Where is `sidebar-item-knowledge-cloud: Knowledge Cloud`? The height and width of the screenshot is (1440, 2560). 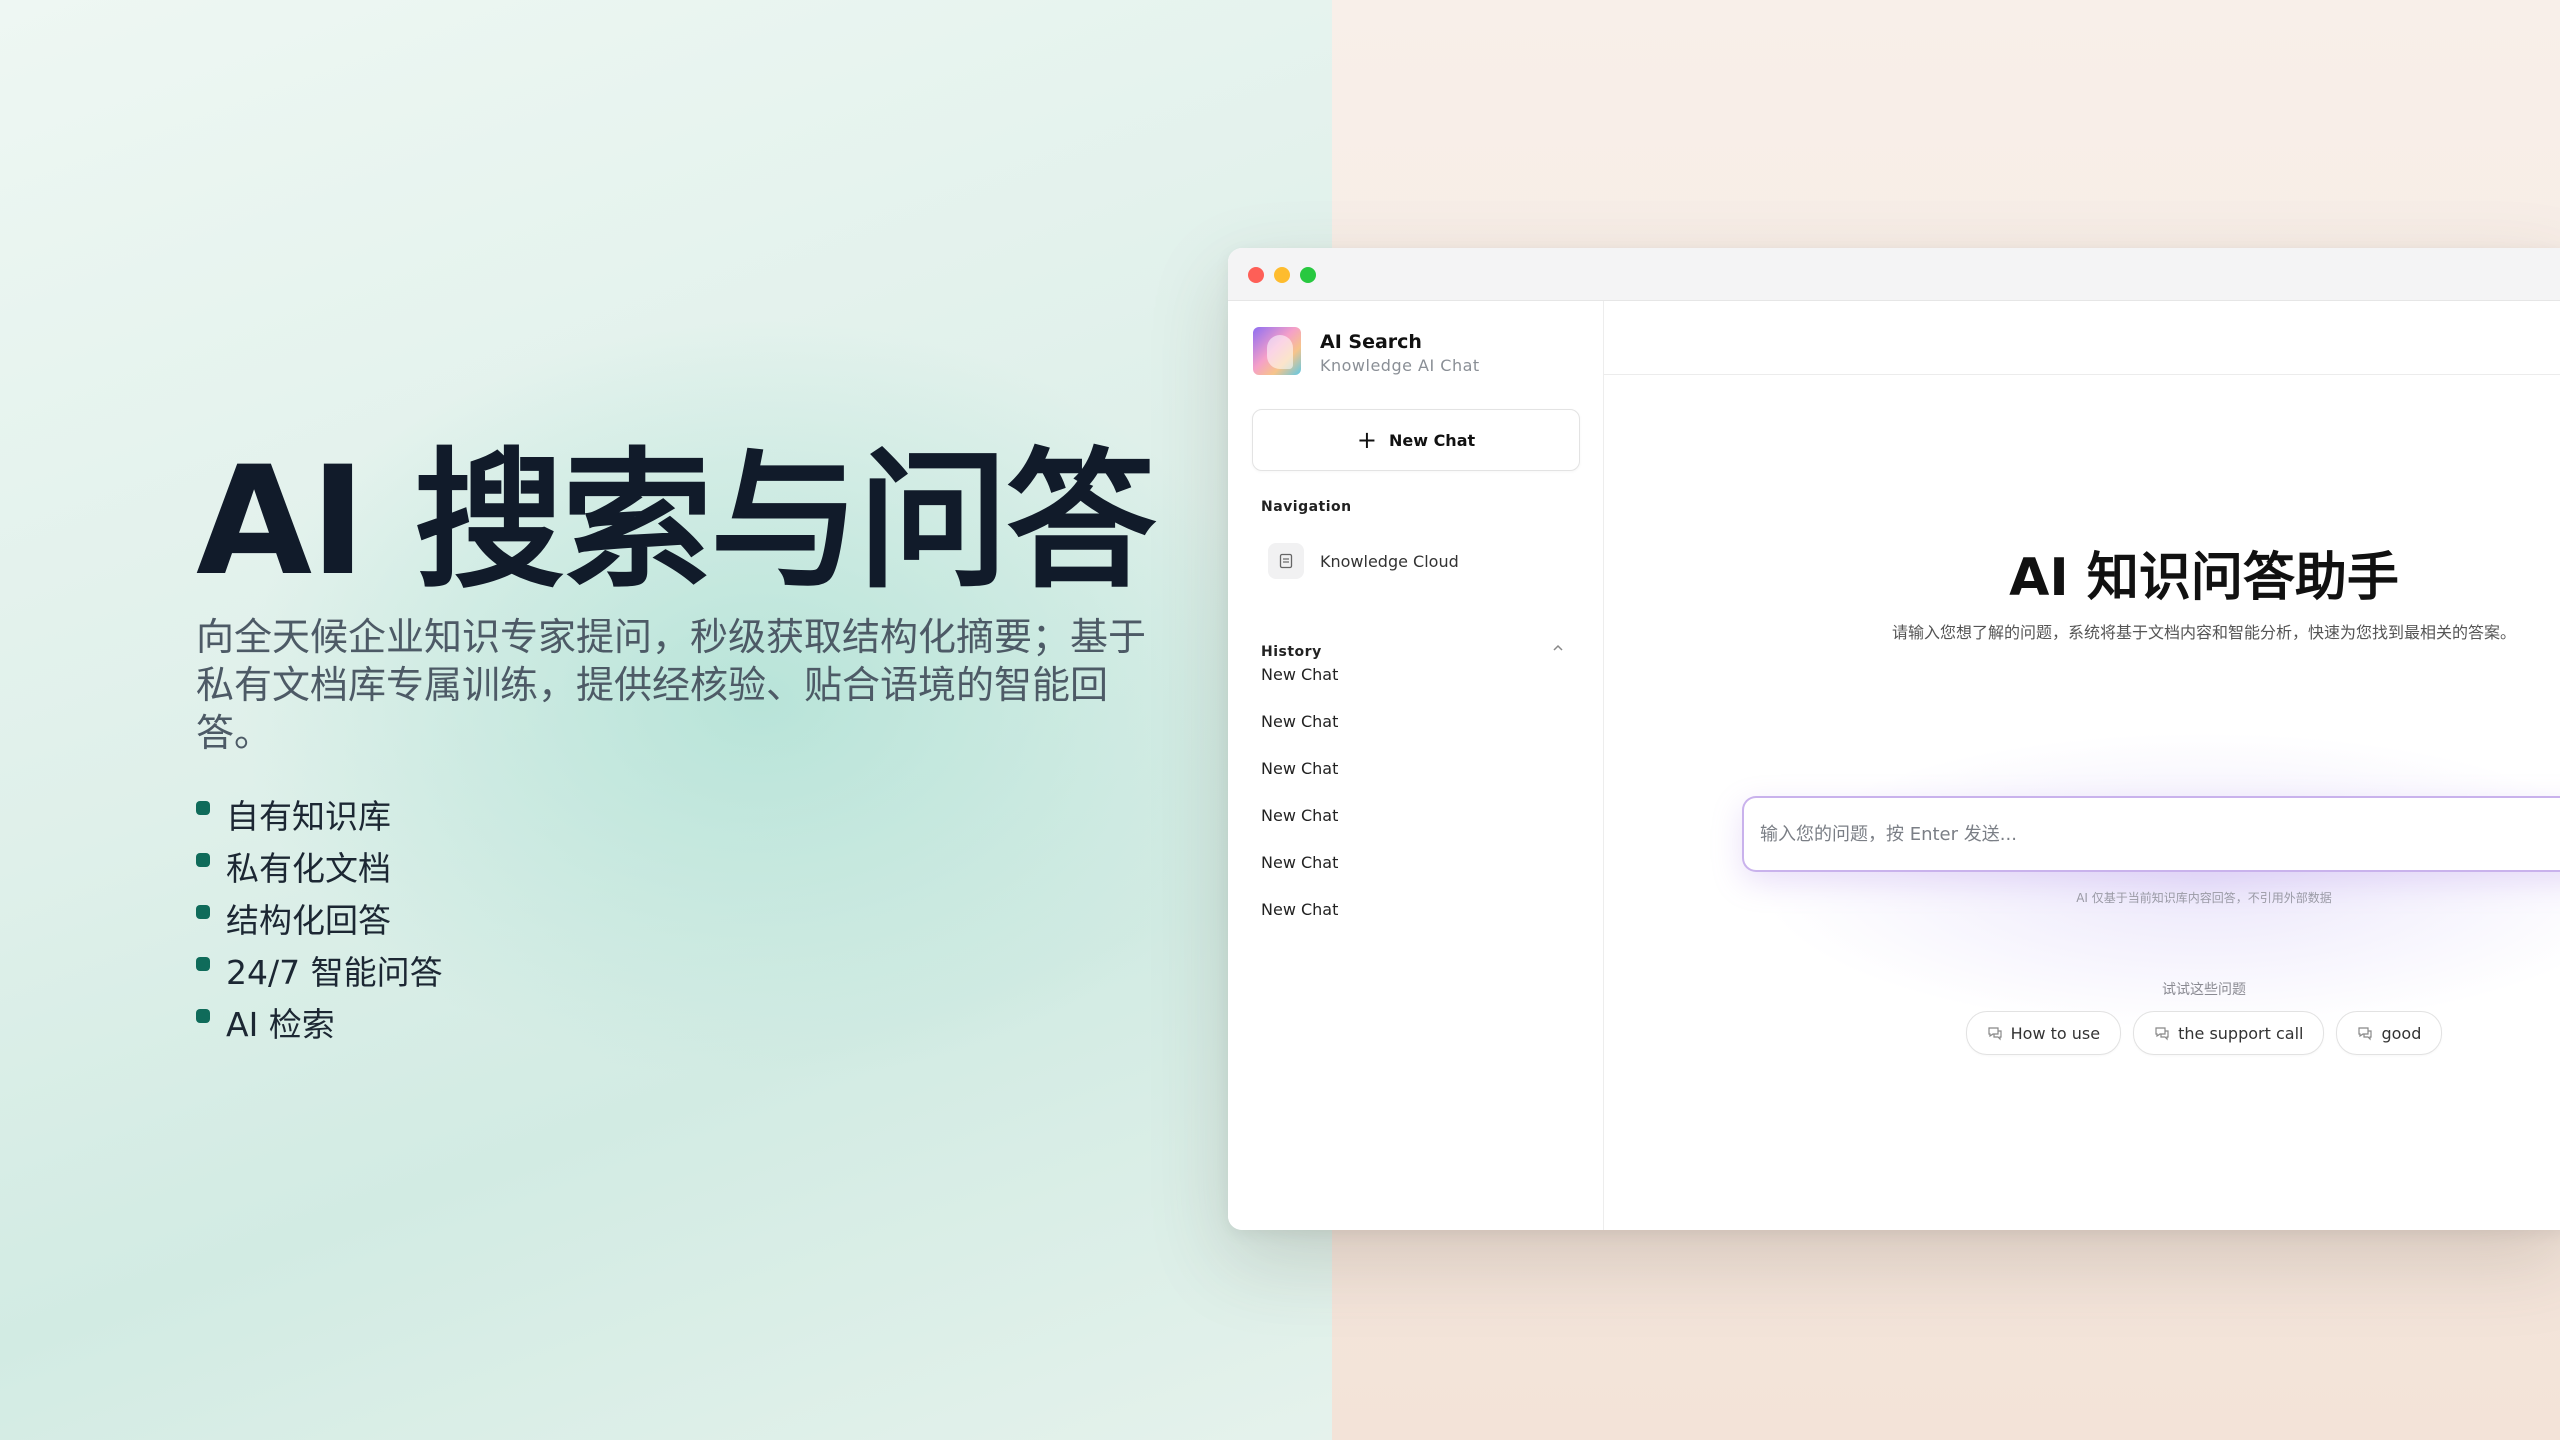 sidebar-item-knowledge-cloud: Knowledge Cloud is located at coordinates (1363, 561).